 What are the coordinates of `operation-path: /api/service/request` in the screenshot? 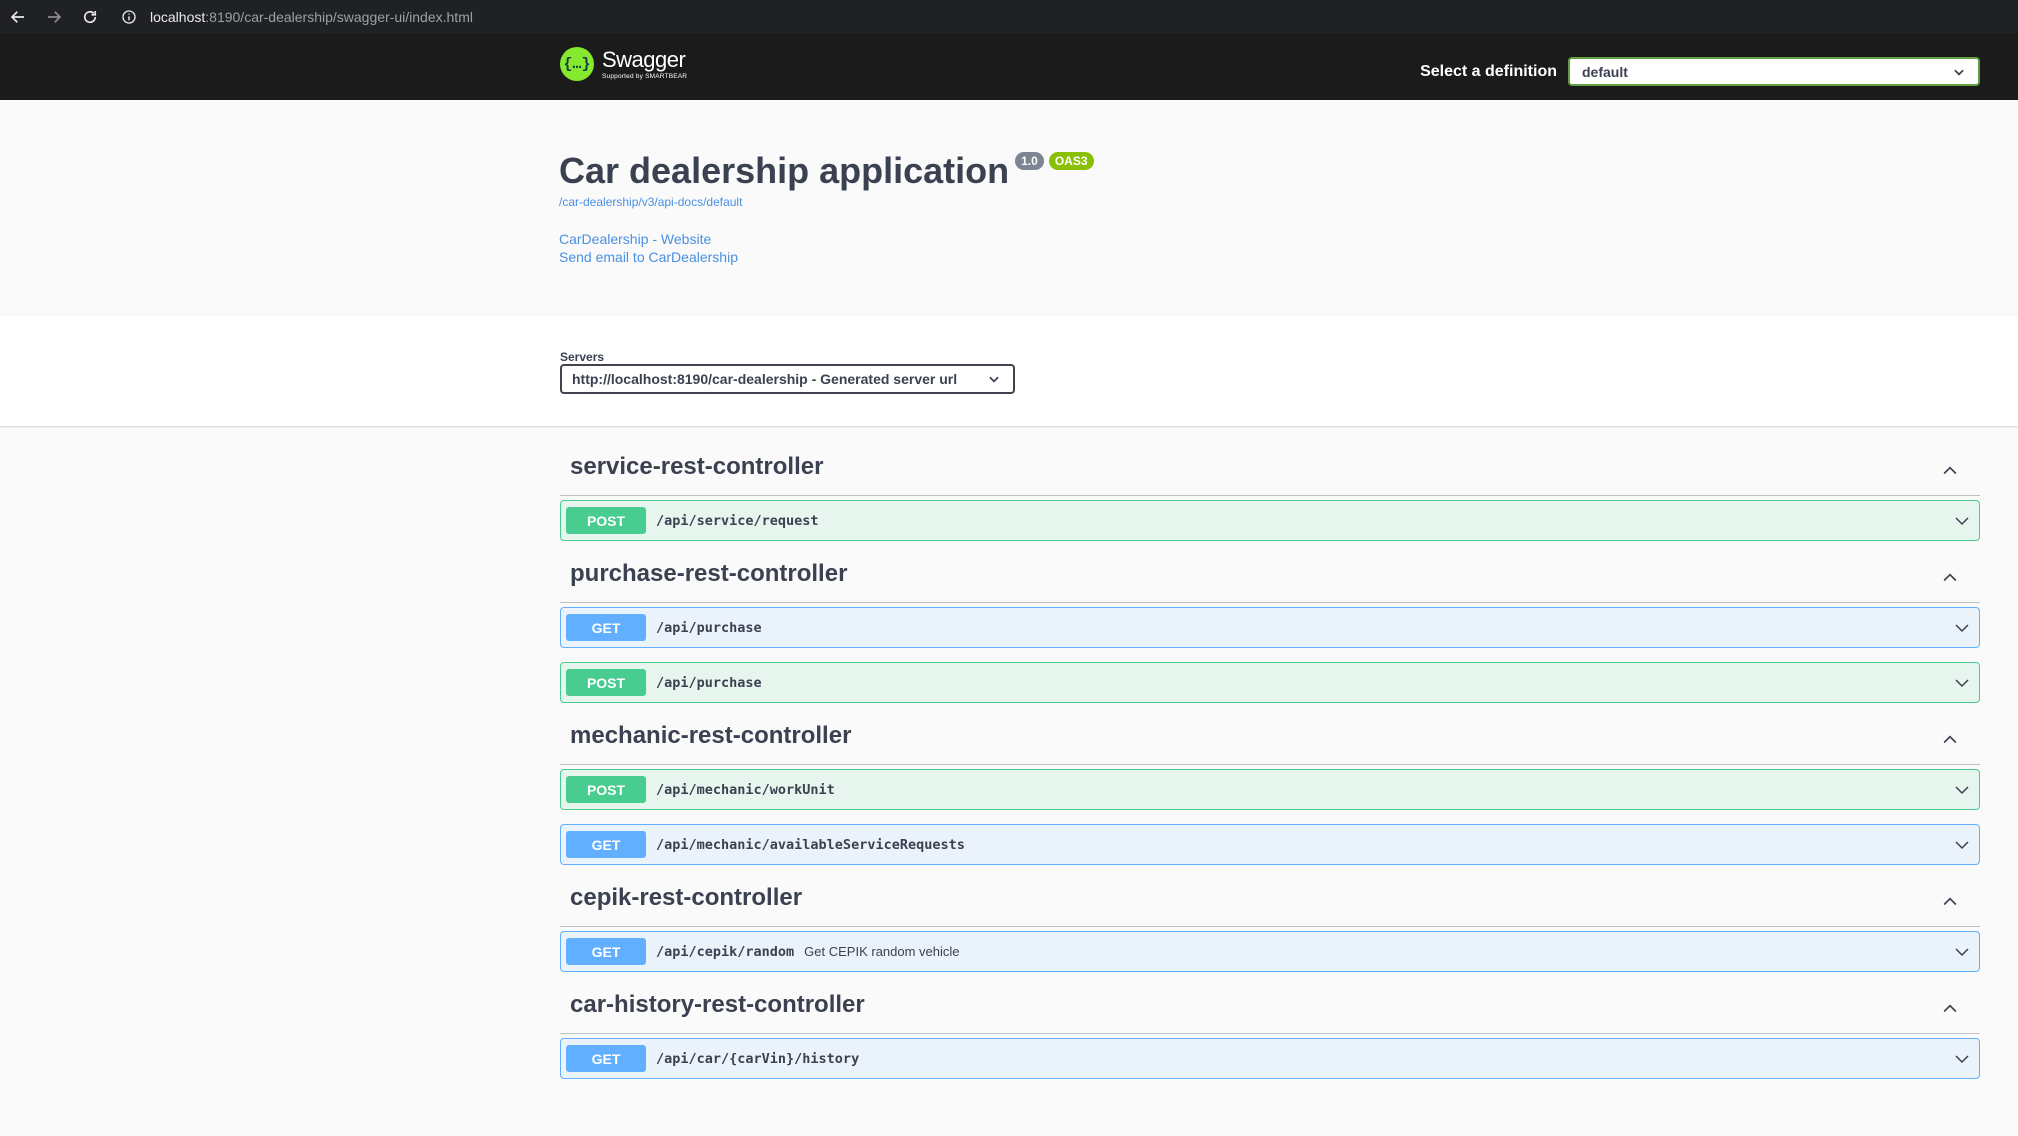 It's located at (737, 520).